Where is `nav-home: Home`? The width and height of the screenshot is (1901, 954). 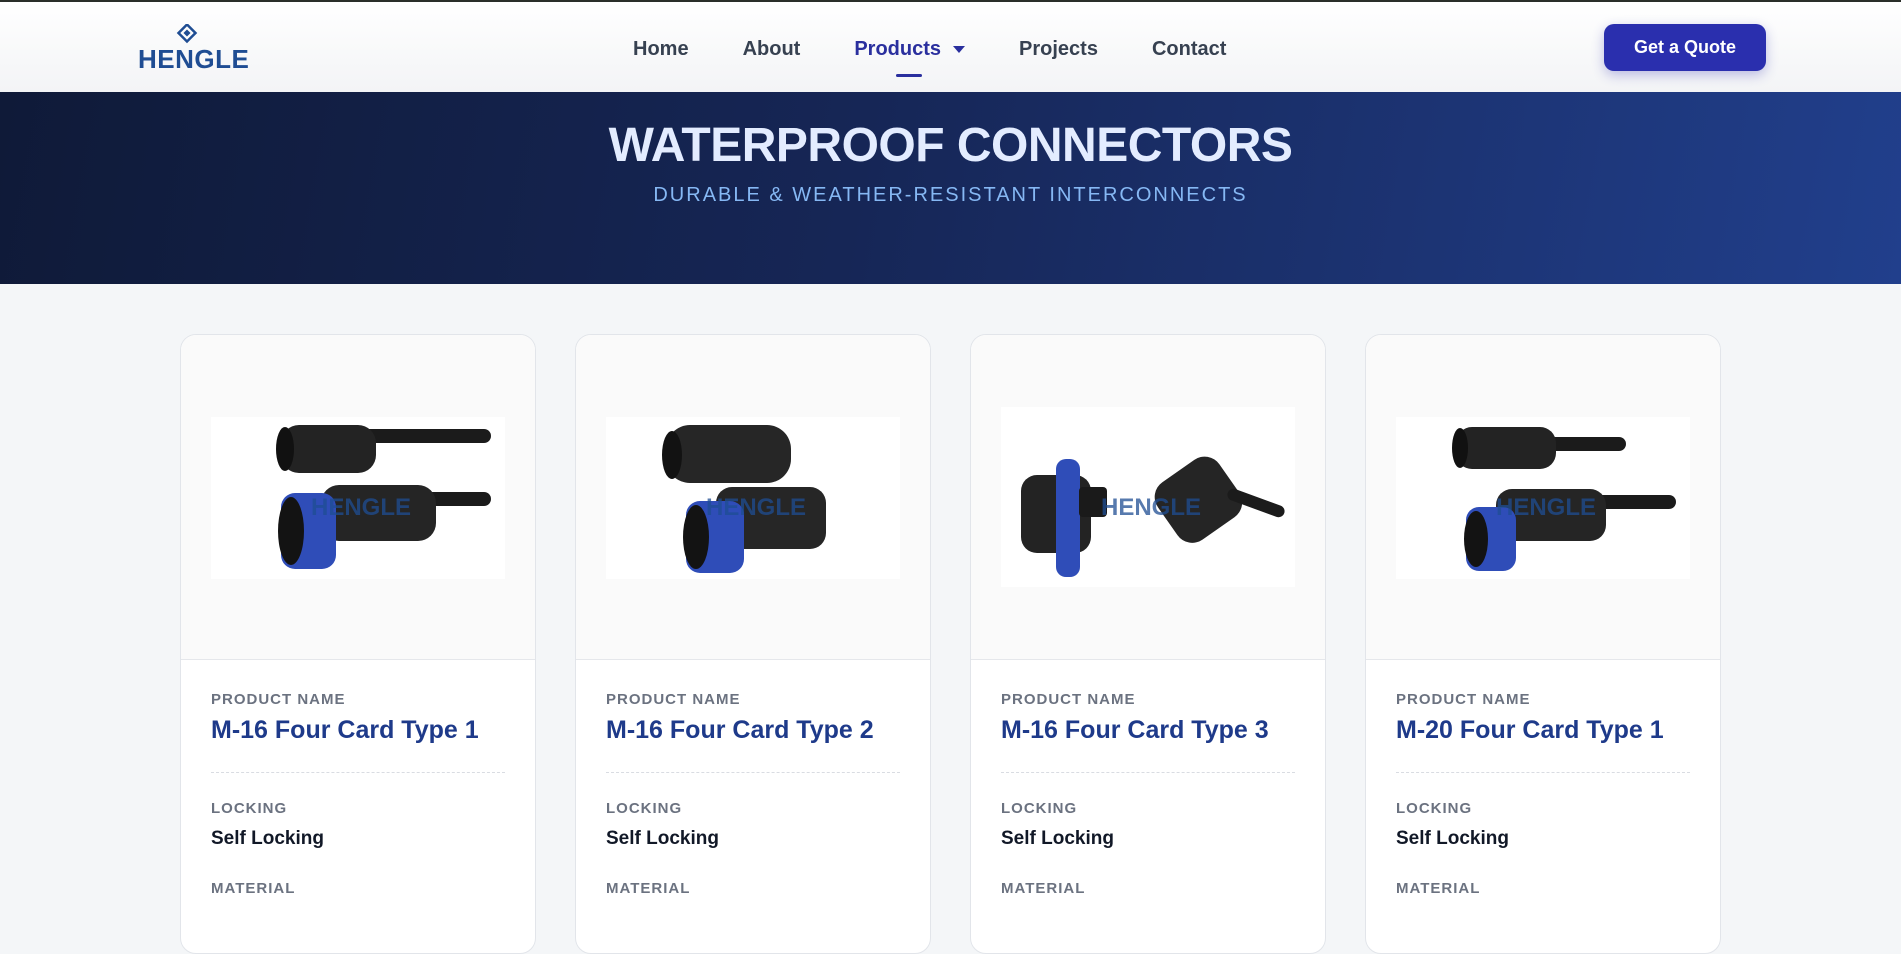
nav-home: Home is located at coordinates (661, 49).